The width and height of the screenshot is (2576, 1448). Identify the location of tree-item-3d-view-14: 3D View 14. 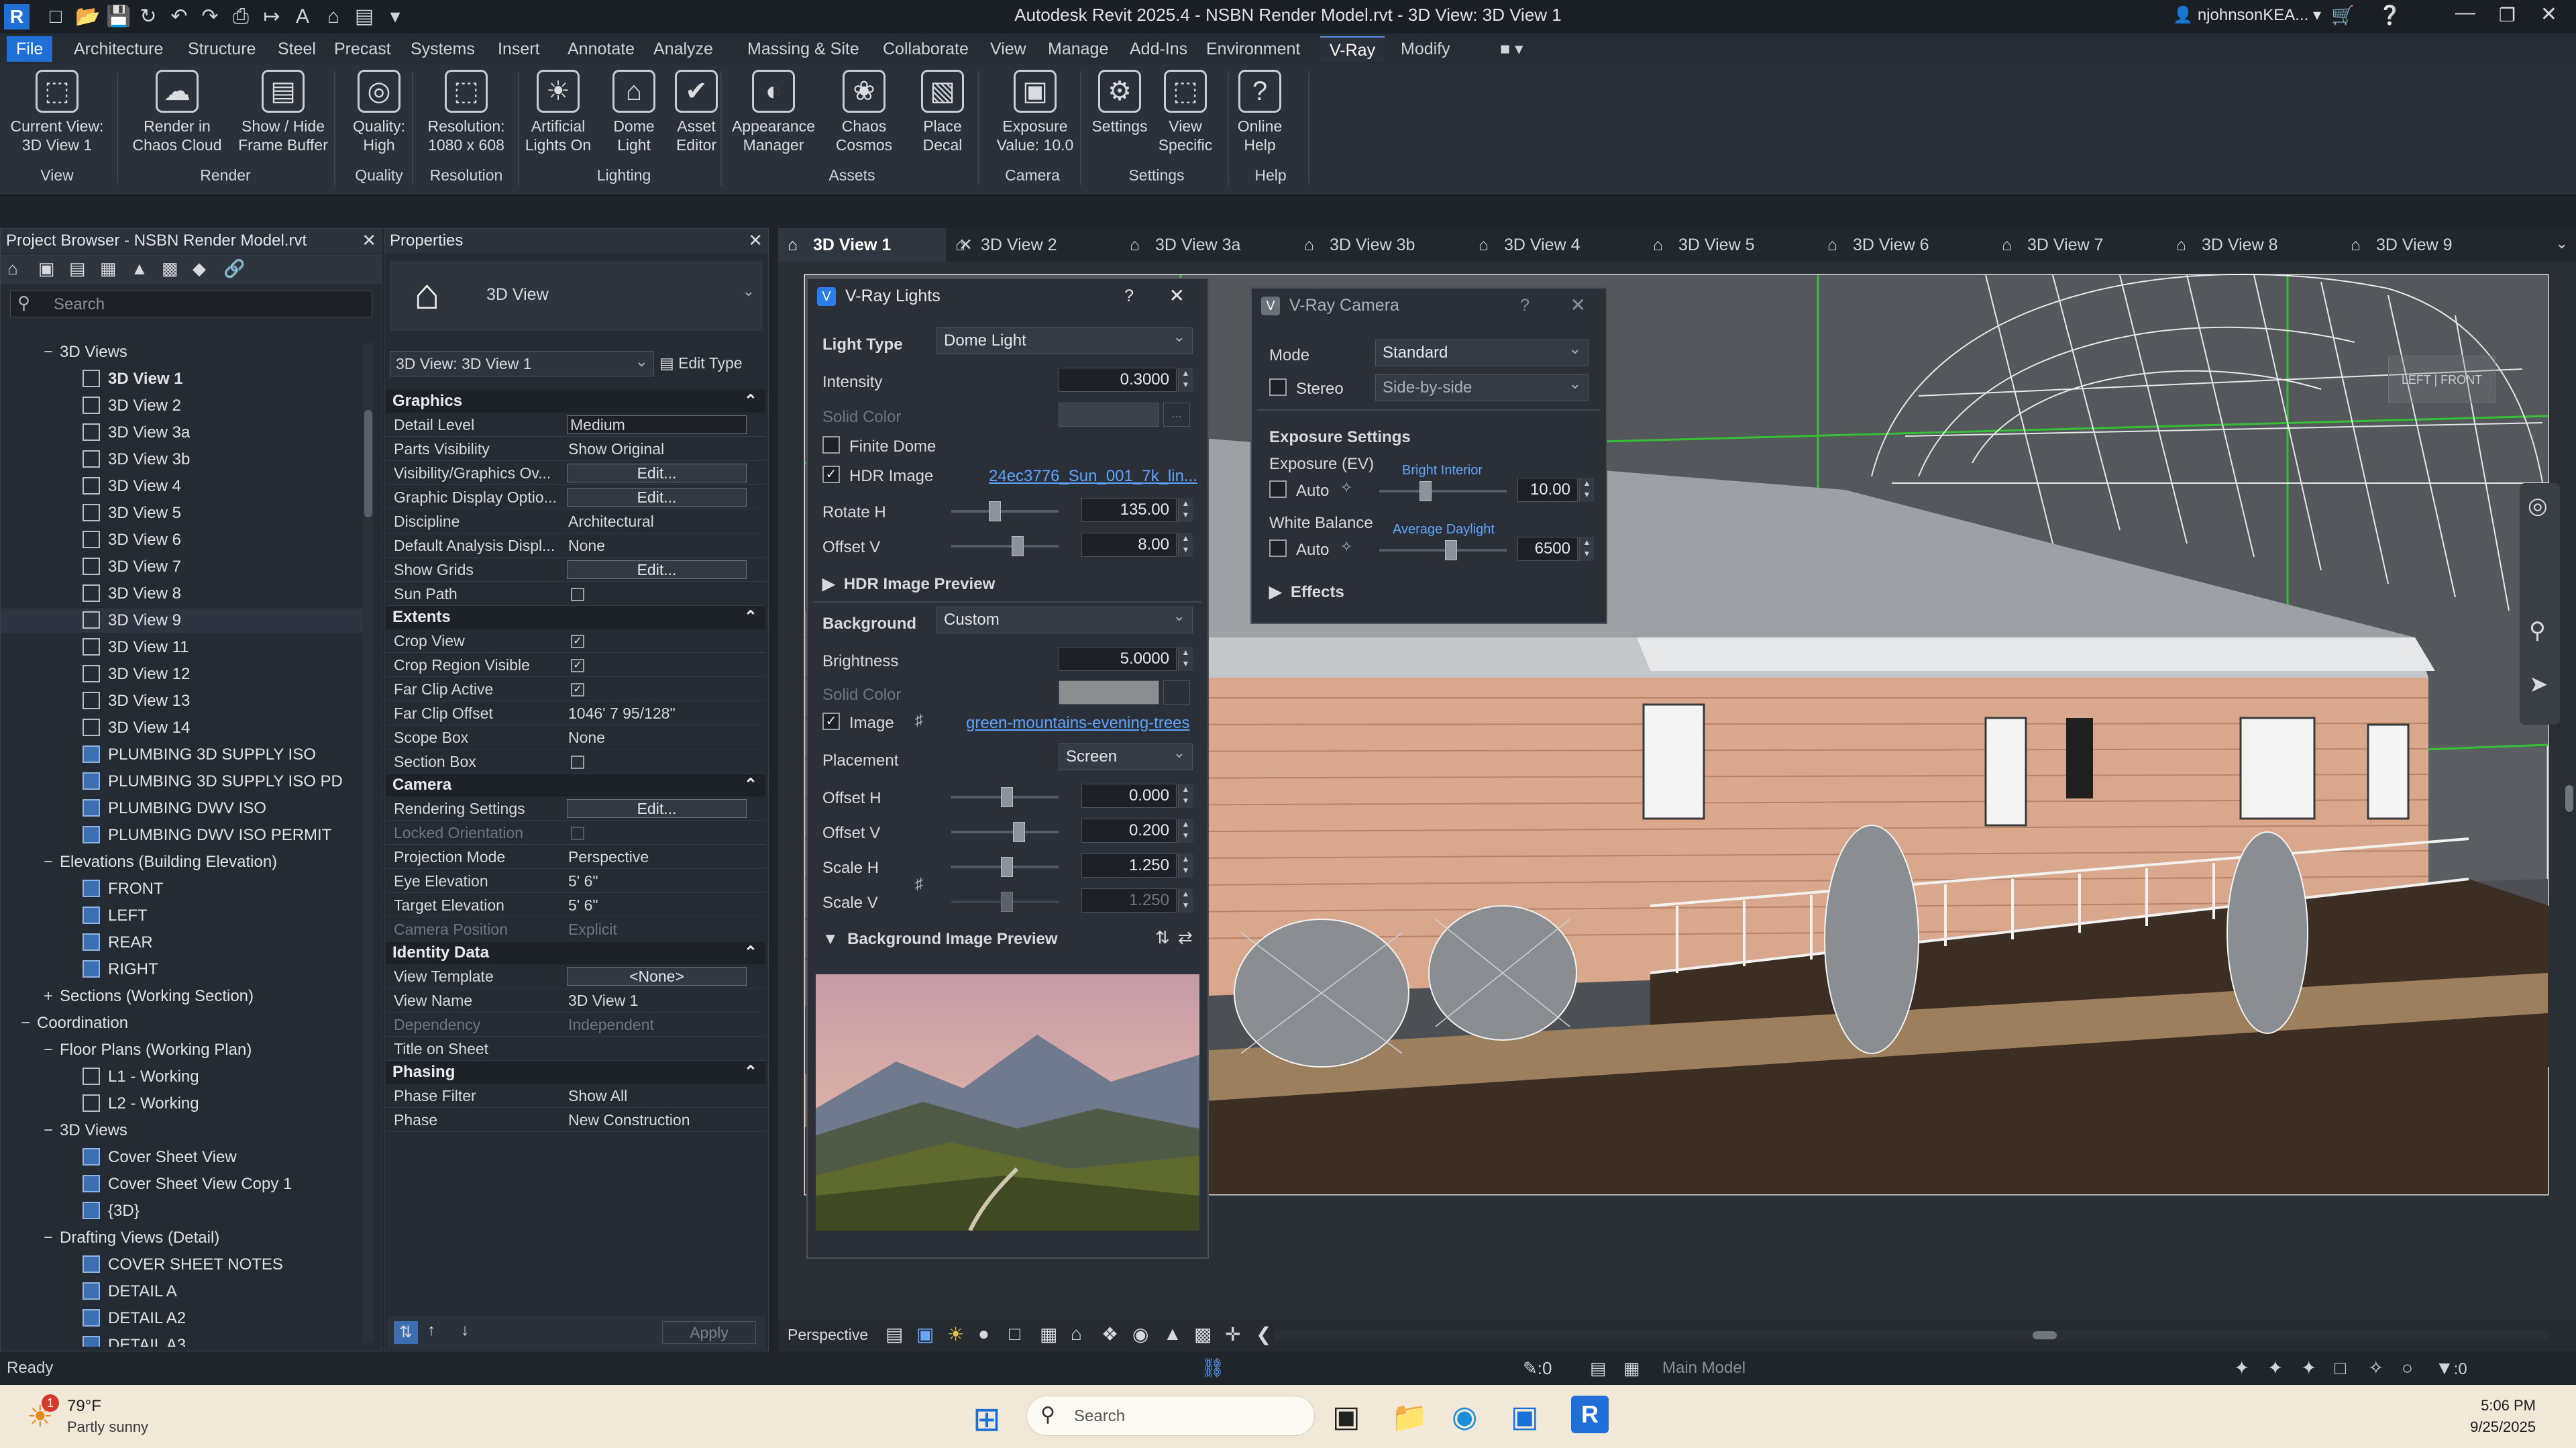
(182, 728).